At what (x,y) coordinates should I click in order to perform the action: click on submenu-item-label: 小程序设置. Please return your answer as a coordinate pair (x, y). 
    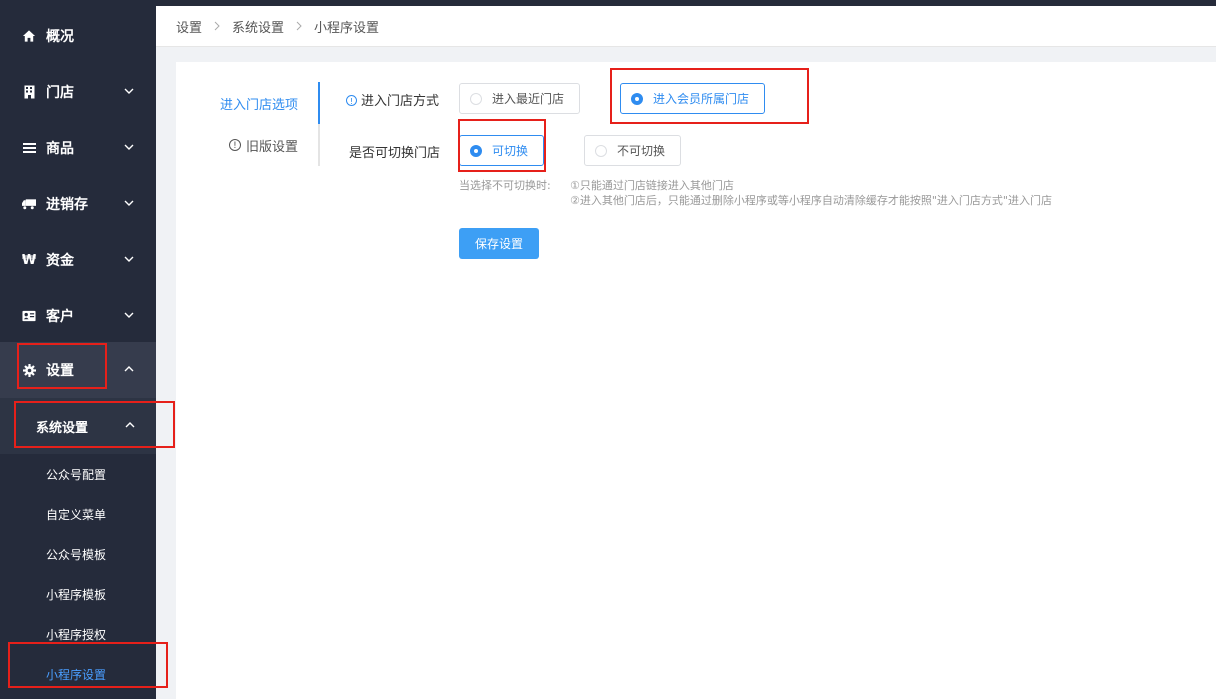
    Looking at the image, I should click on (76, 674).